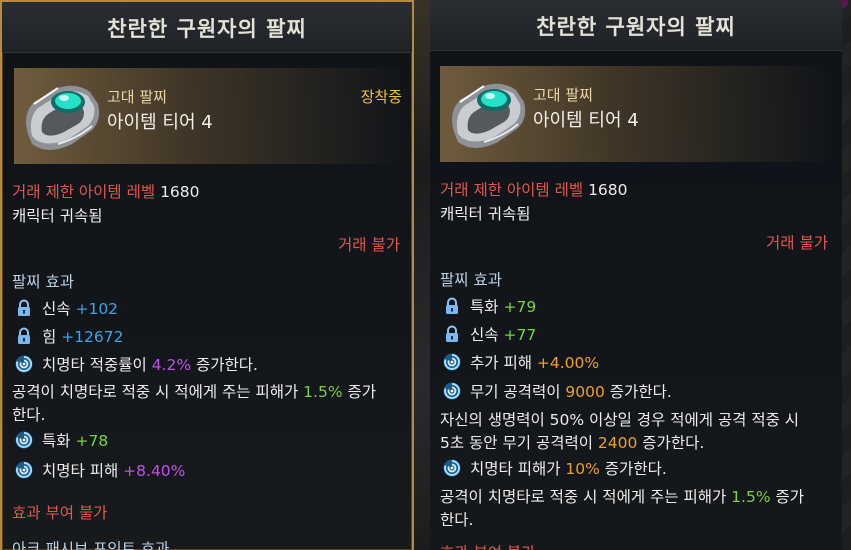 Image resolution: width=851 pixels, height=550 pixels. I want to click on stat-line: 신속 +102, so click(66, 308).